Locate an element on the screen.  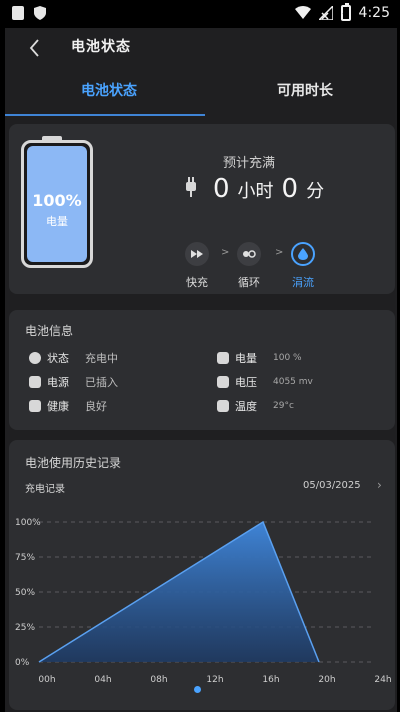
status-bar: 4:25 is located at coordinates (200, 14).